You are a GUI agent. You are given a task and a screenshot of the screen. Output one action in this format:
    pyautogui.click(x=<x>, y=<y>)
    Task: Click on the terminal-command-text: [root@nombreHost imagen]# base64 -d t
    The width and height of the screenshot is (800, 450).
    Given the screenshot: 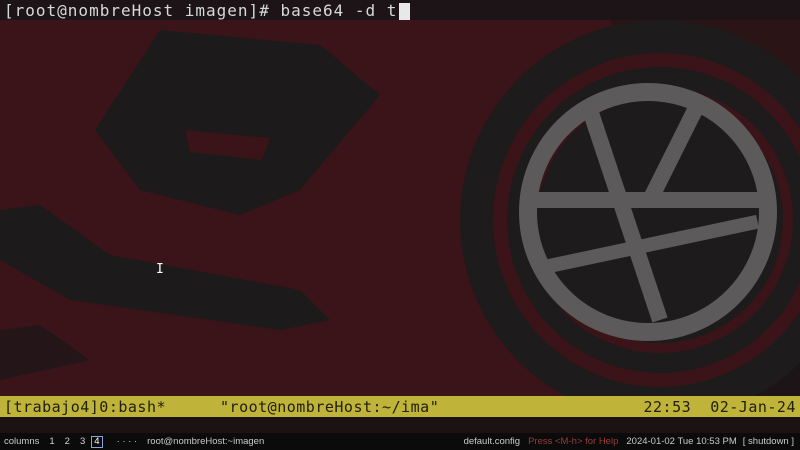 What is the action you would take?
    pyautogui.click(x=201, y=10)
    